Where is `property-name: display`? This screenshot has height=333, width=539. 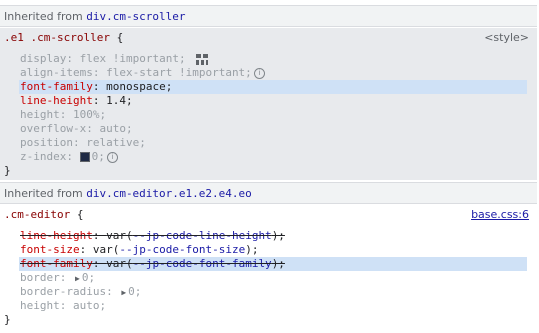 property-name: display is located at coordinates (43, 58).